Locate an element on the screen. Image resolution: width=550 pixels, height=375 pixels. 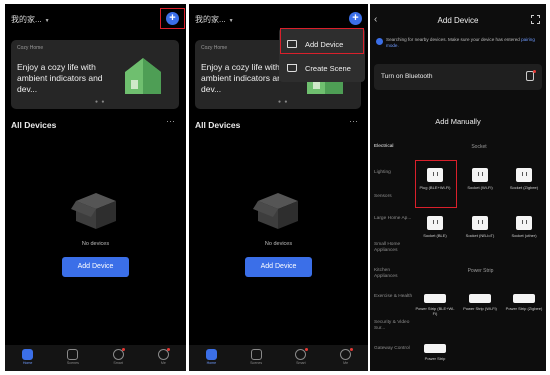
category-item: Gateway Control is located at coordinates (394, 349).